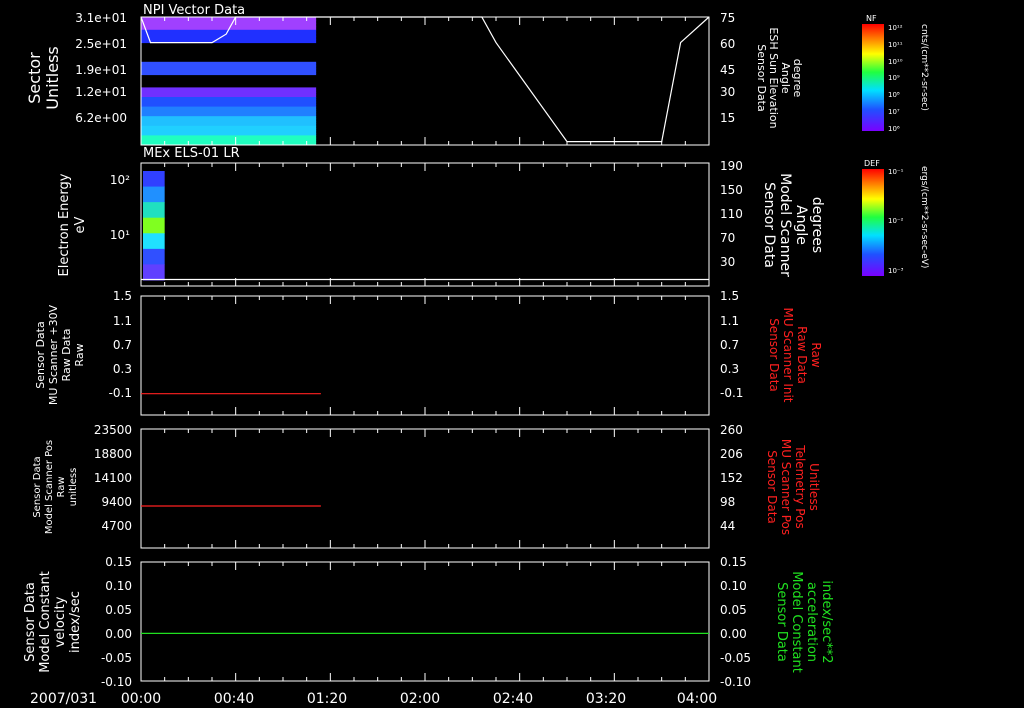 This screenshot has height=708, width=1024. What do you see at coordinates (894, 112) in the screenshot?
I see `colorbar-0-tick: 10⁷` at bounding box center [894, 112].